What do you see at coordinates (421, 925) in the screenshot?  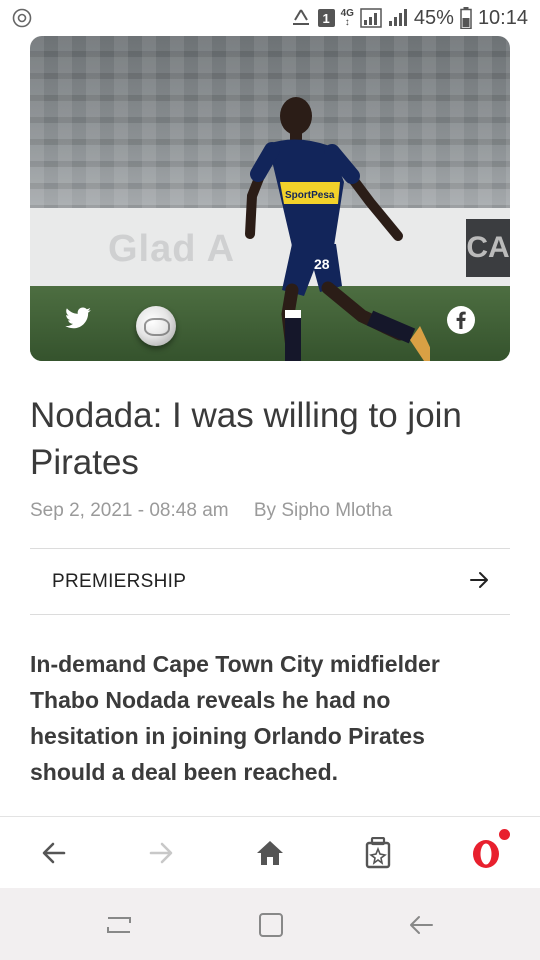 I see `back-nav-icon` at bounding box center [421, 925].